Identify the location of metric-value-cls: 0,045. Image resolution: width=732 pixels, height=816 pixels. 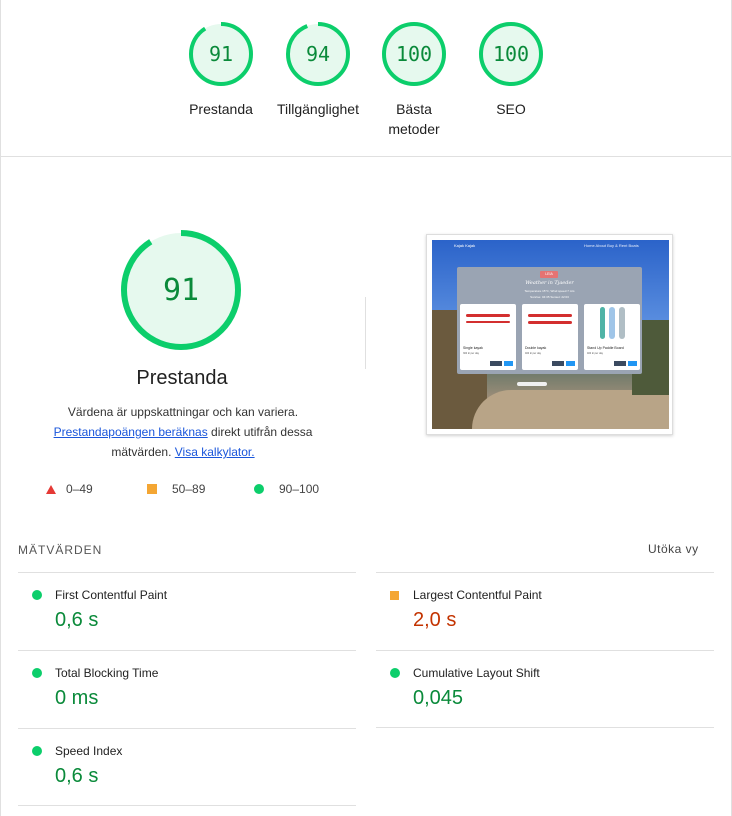
(438, 698).